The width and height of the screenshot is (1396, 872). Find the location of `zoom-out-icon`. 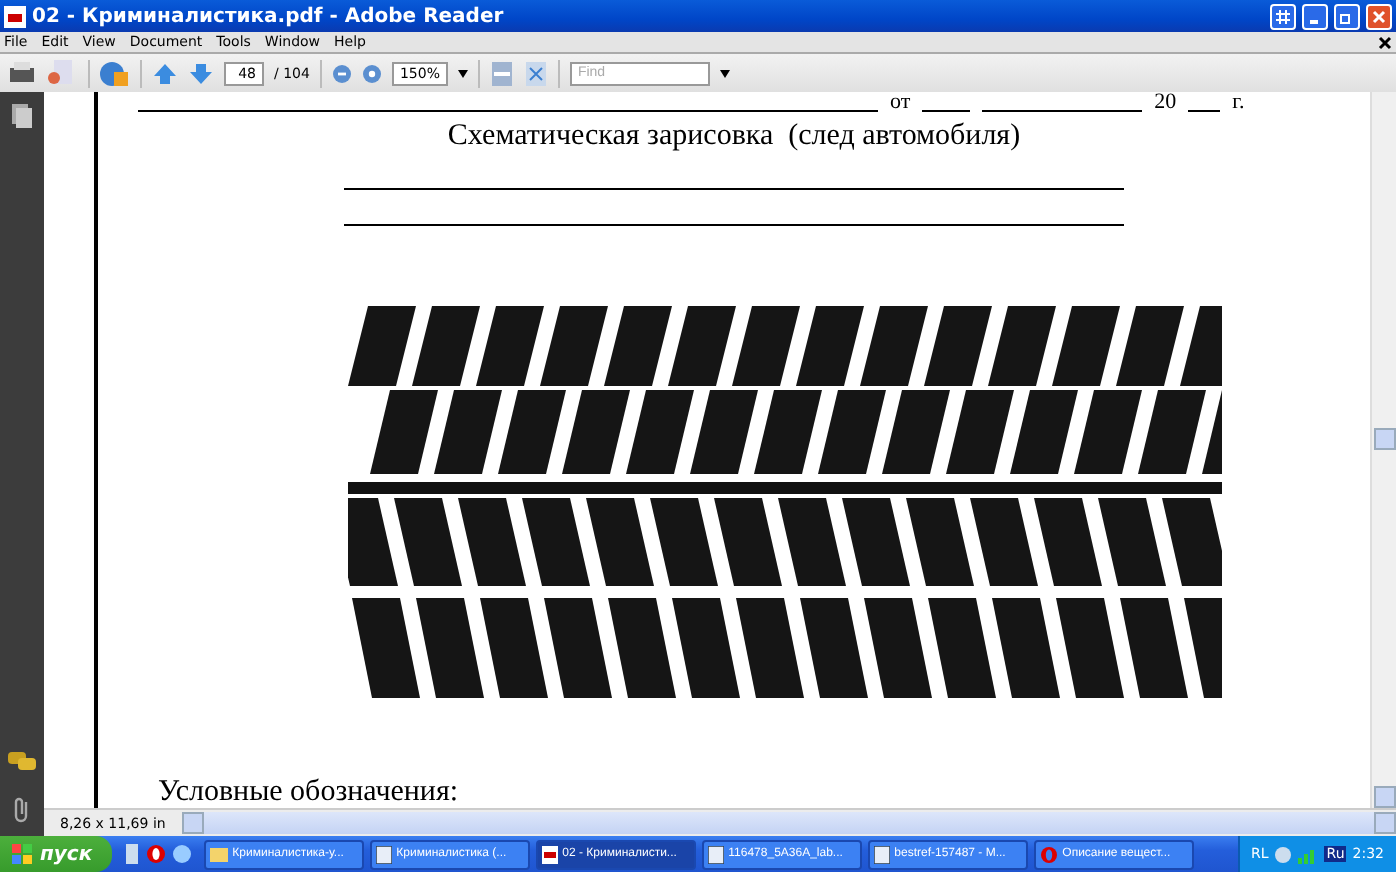

zoom-out-icon is located at coordinates (341, 73).